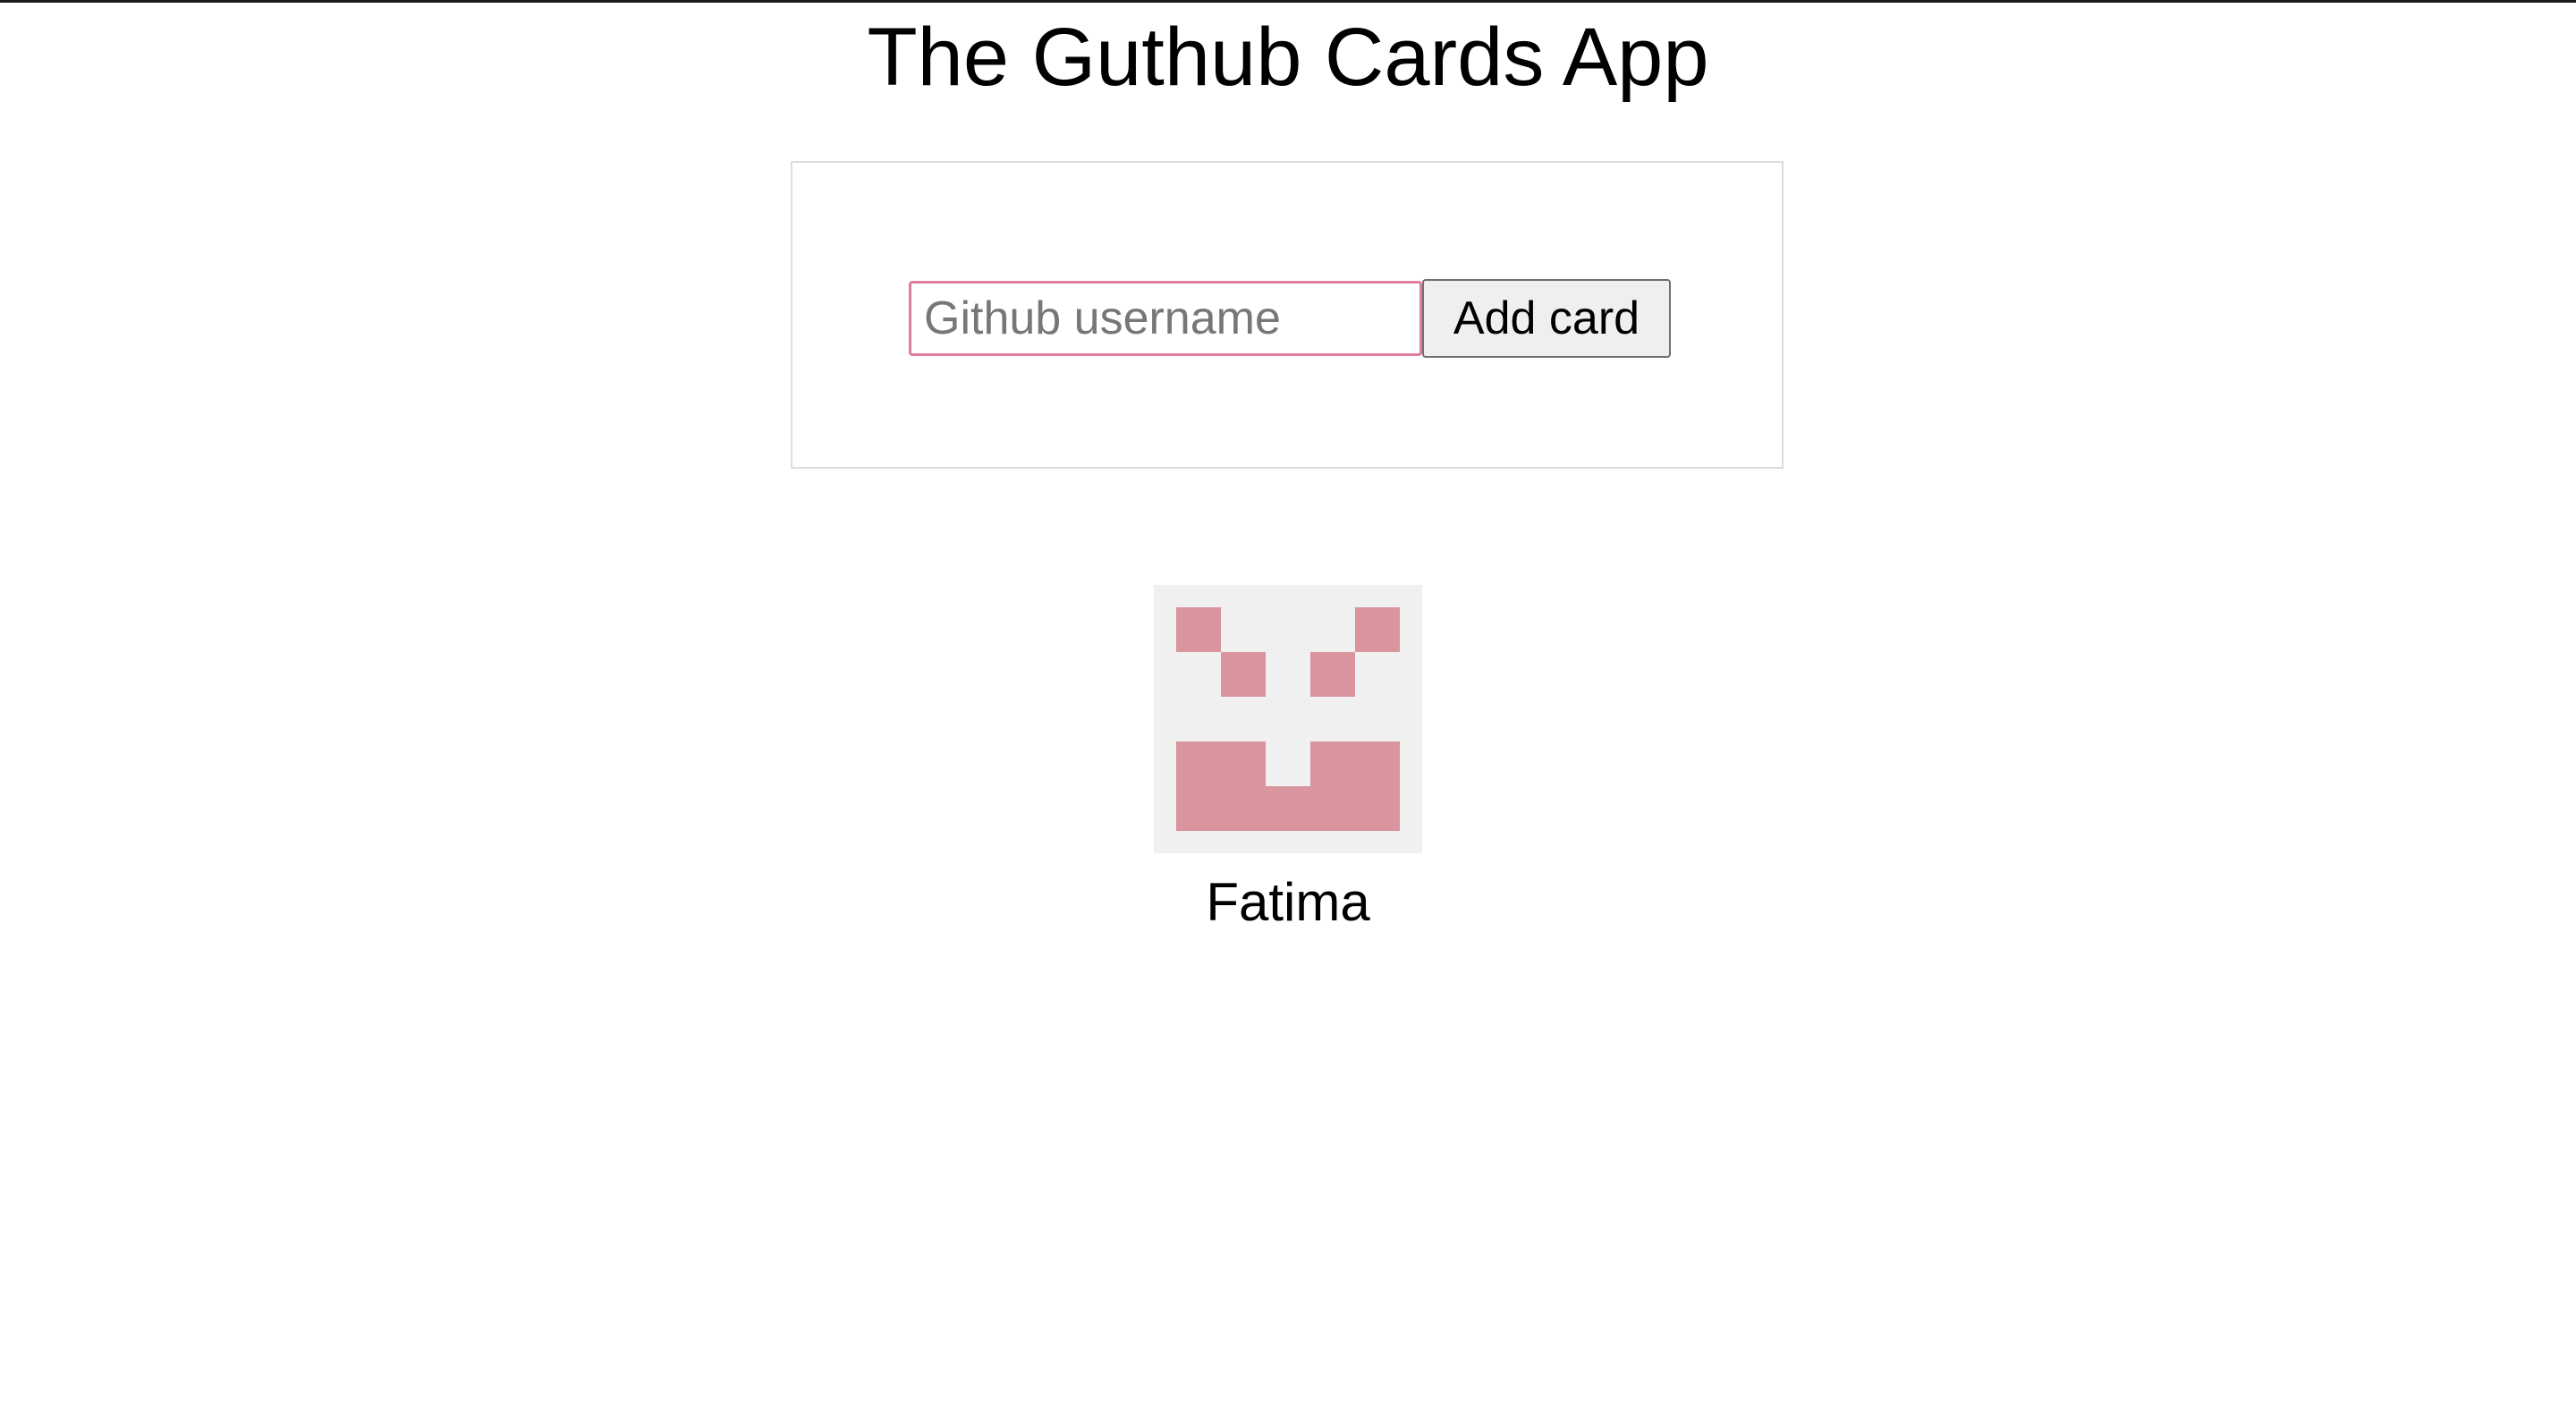  I want to click on page-title: The Guthub Cards App, so click(1288, 58).